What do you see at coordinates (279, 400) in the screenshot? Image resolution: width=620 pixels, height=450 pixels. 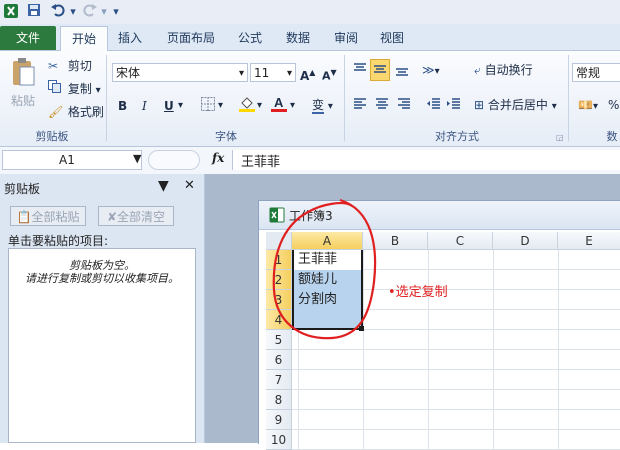 I see `row-header: 8` at bounding box center [279, 400].